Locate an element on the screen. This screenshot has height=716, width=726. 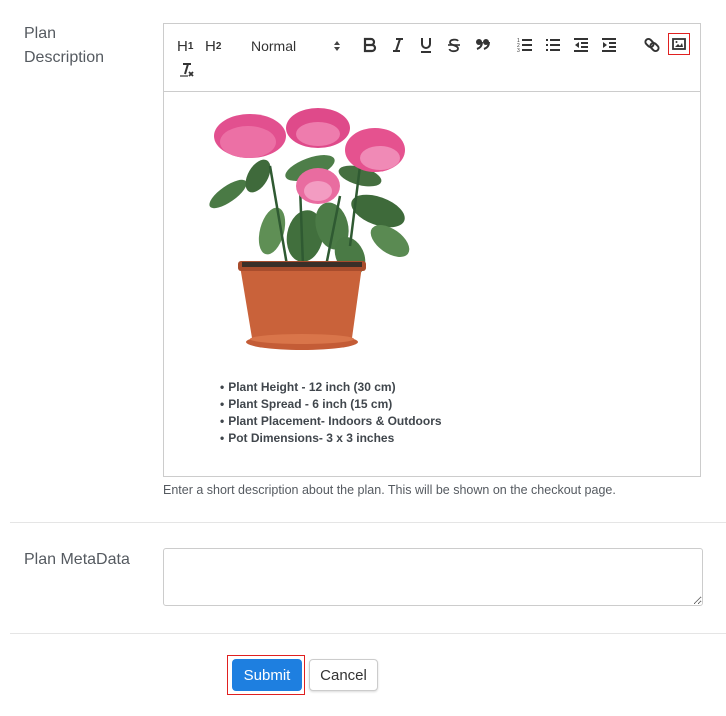
select-arrows-icon is located at coordinates (337, 46).